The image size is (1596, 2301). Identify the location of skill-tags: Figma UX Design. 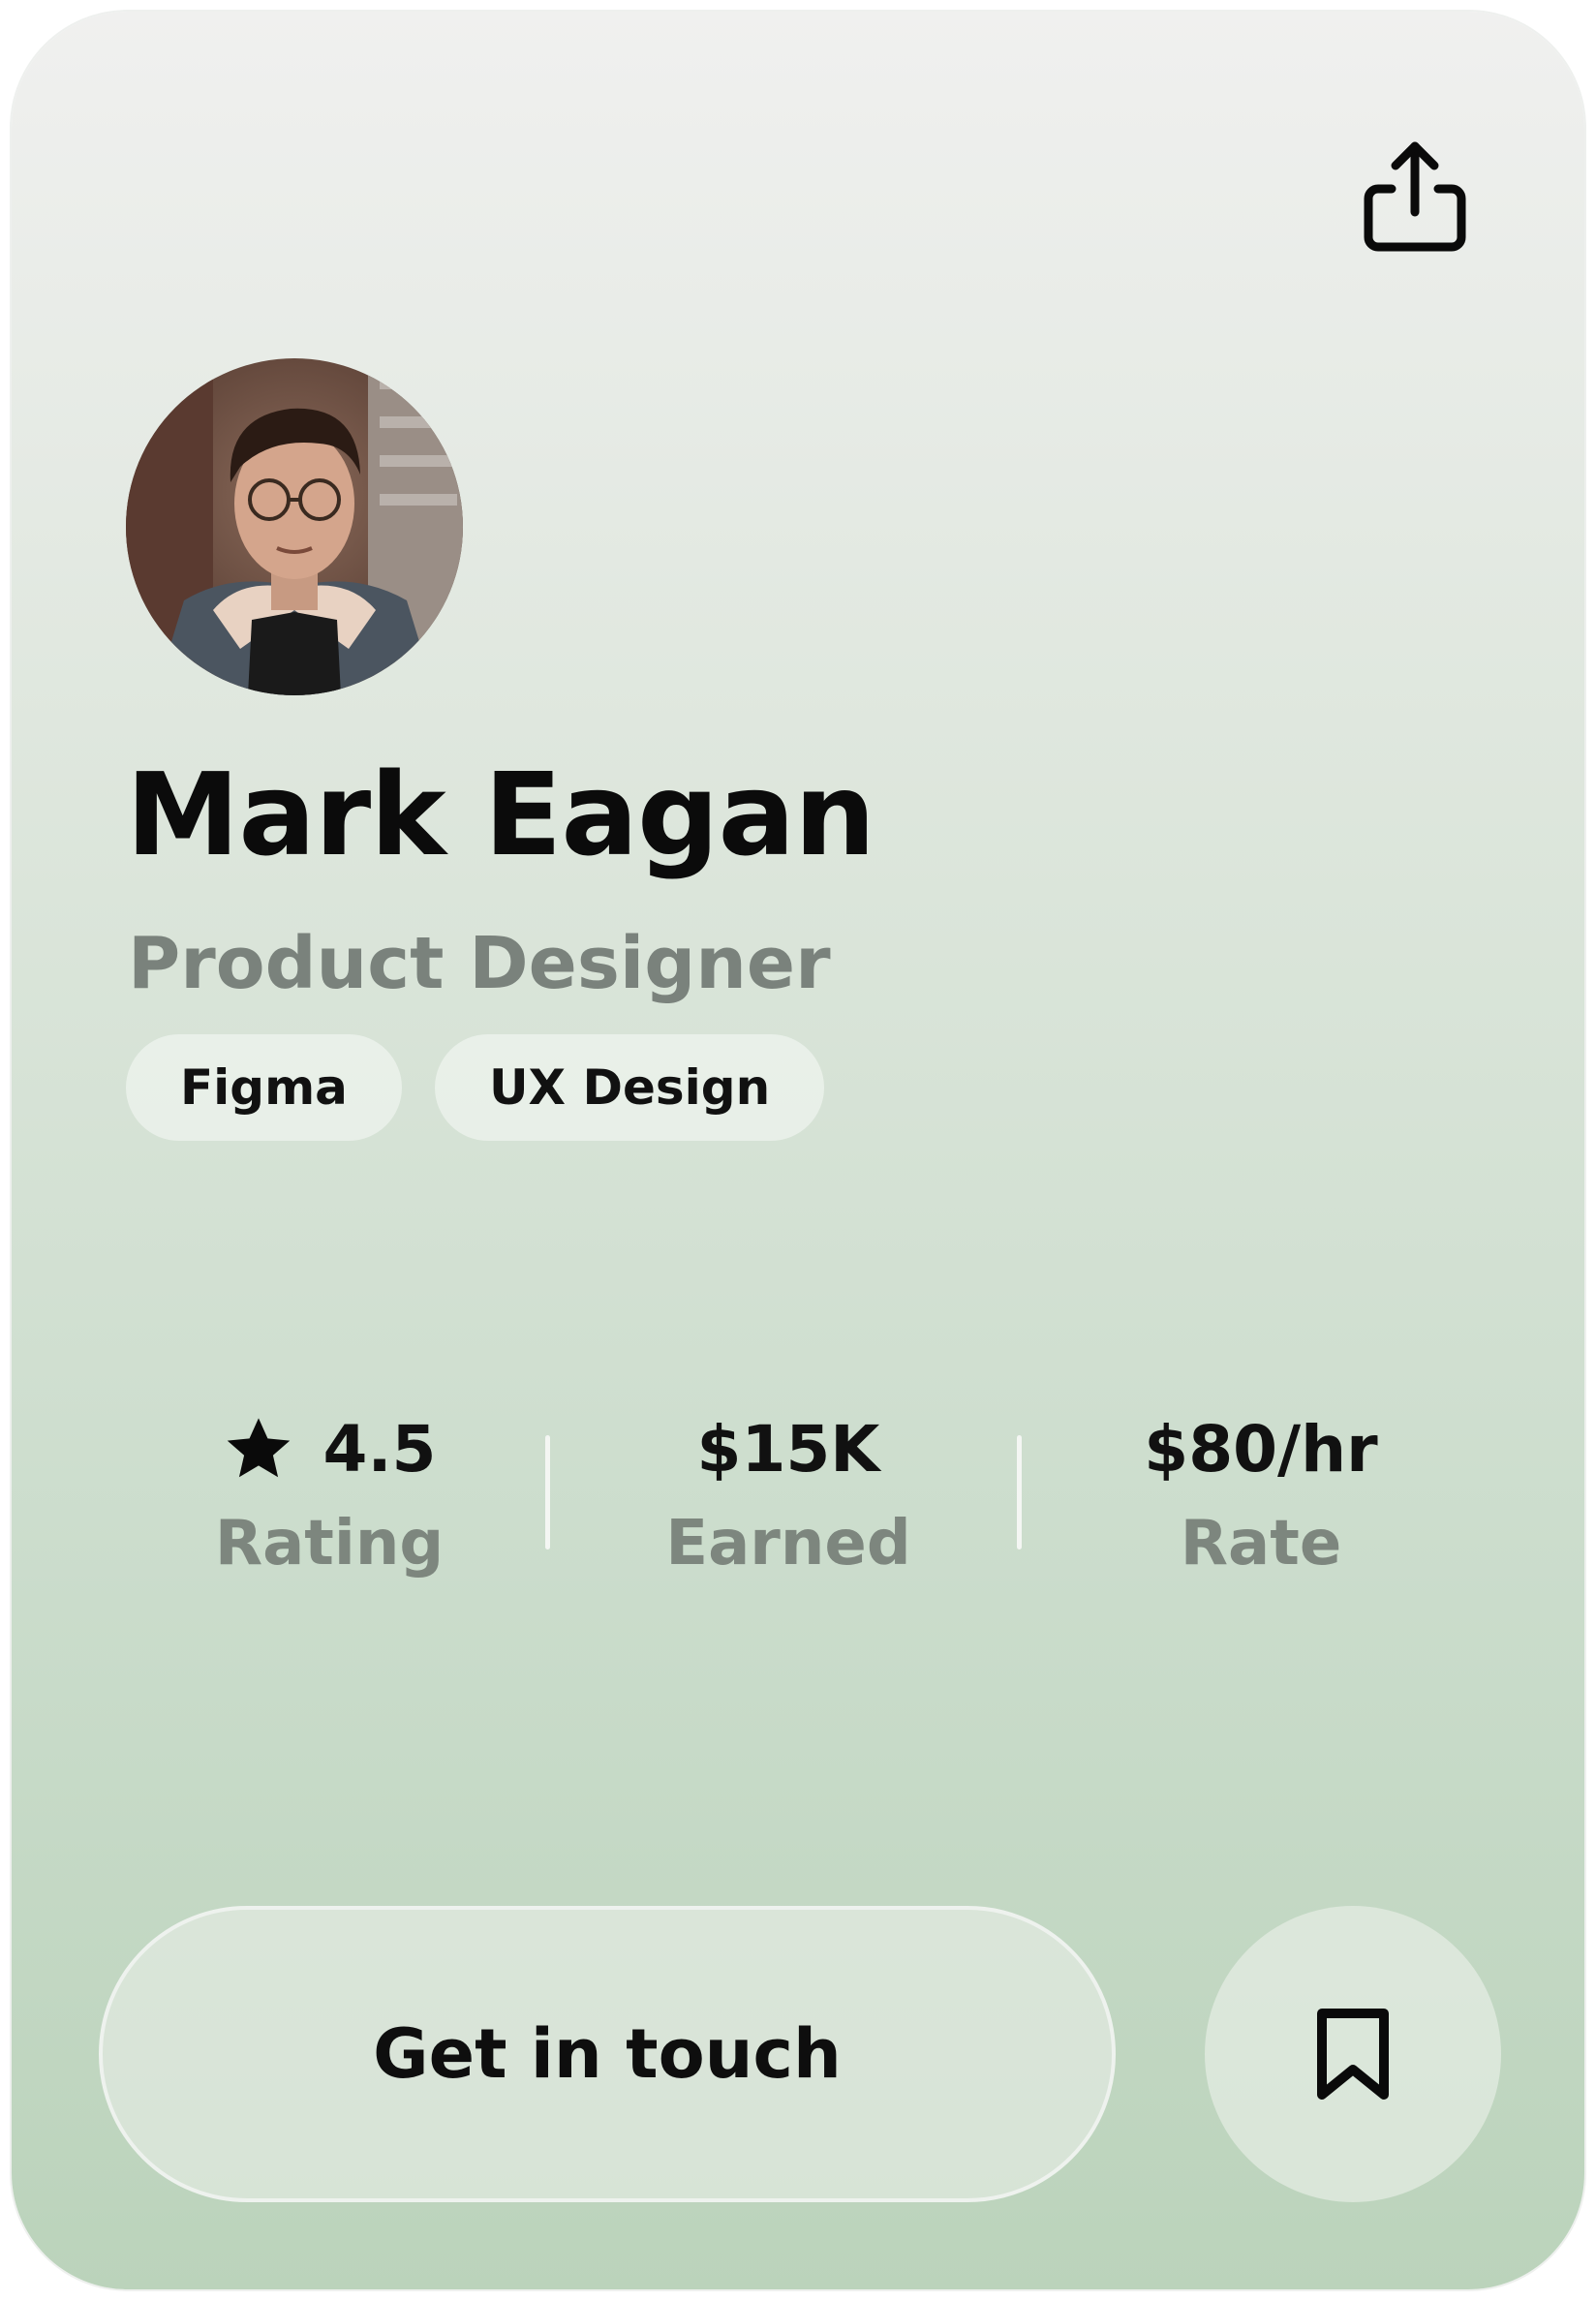
(475, 1087).